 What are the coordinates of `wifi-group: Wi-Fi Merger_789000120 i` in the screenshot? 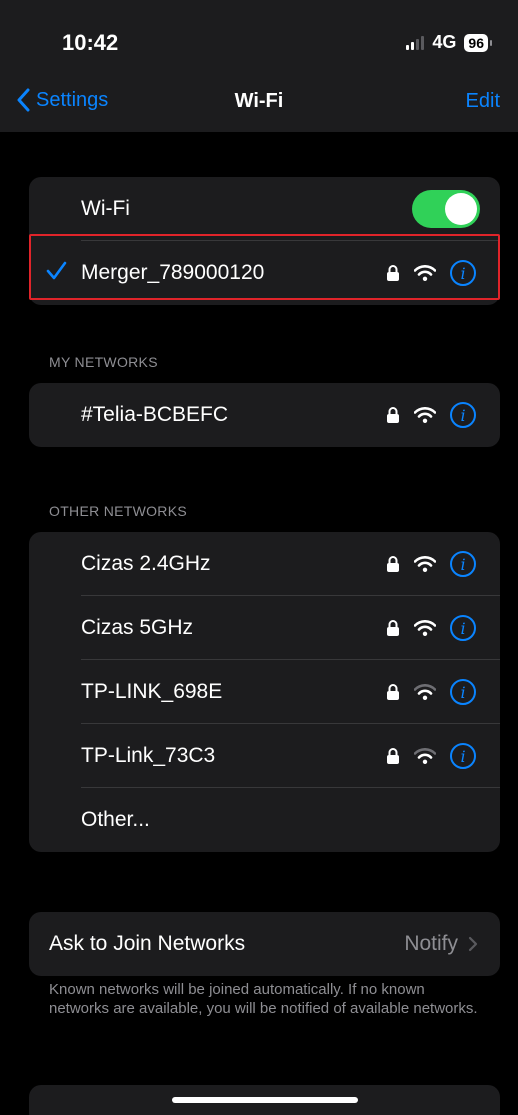 It's located at (264, 241).